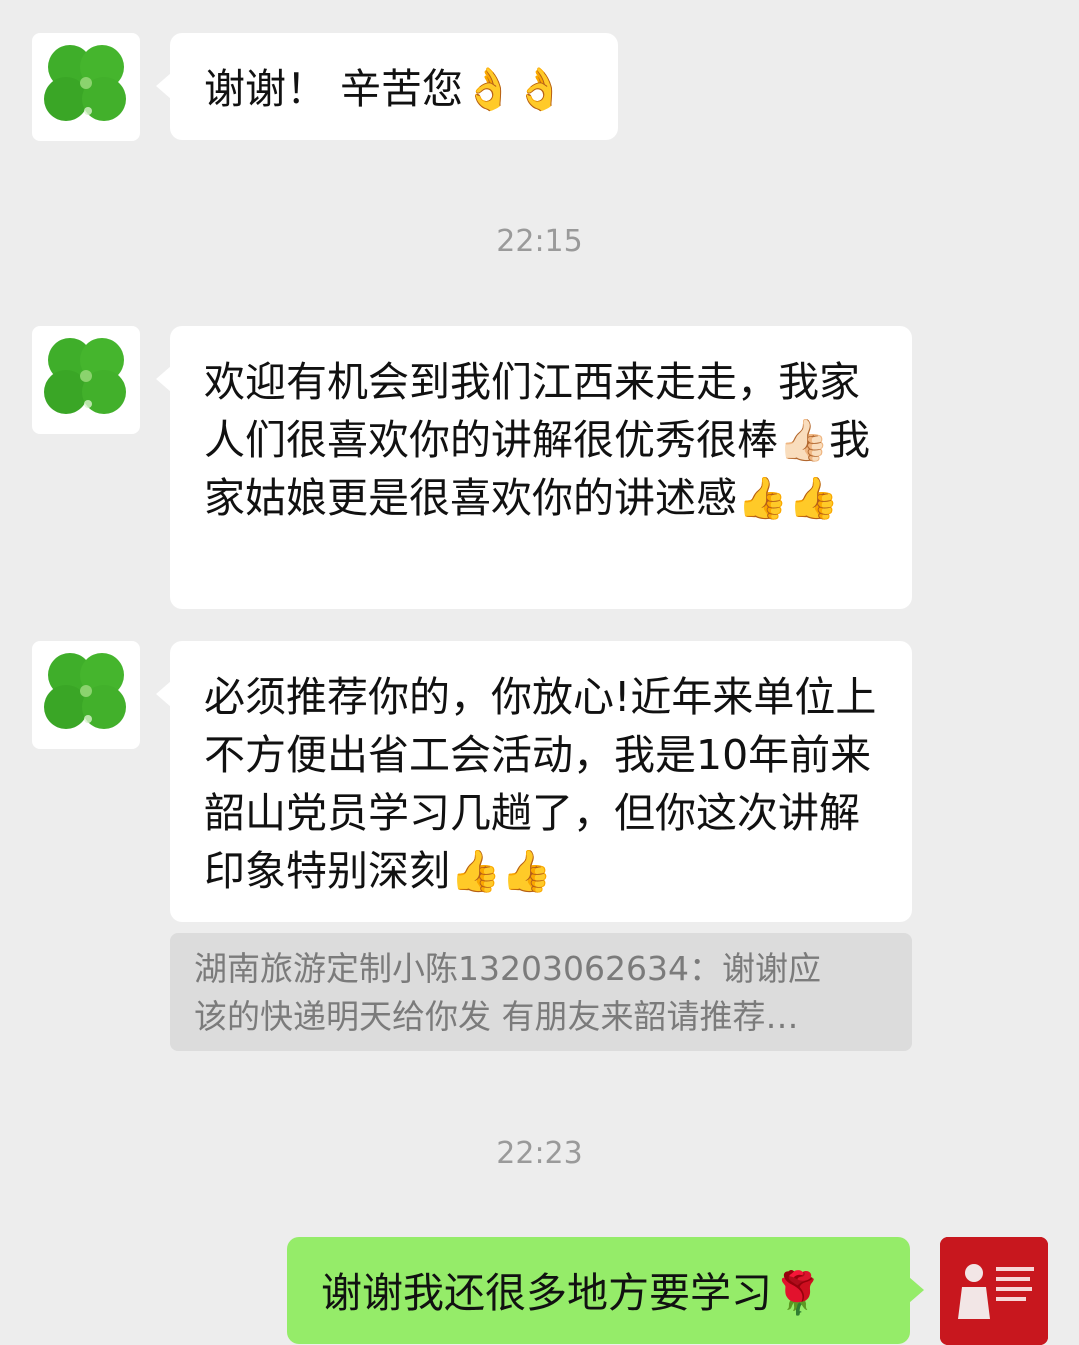  Describe the element at coordinates (385, 89) in the screenshot. I see `message-text: 谢谢！ 辛苦您👌👌` at that location.